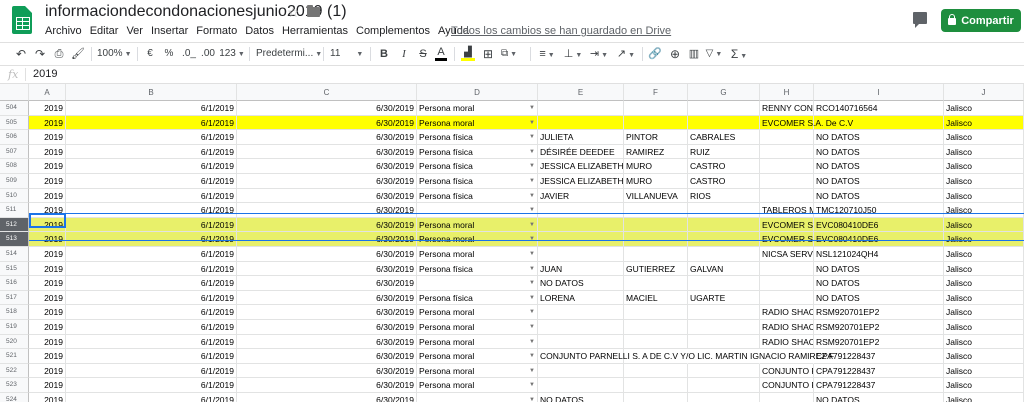  Describe the element at coordinates (981, 20) in the screenshot. I see `share-button: Compartir` at that location.